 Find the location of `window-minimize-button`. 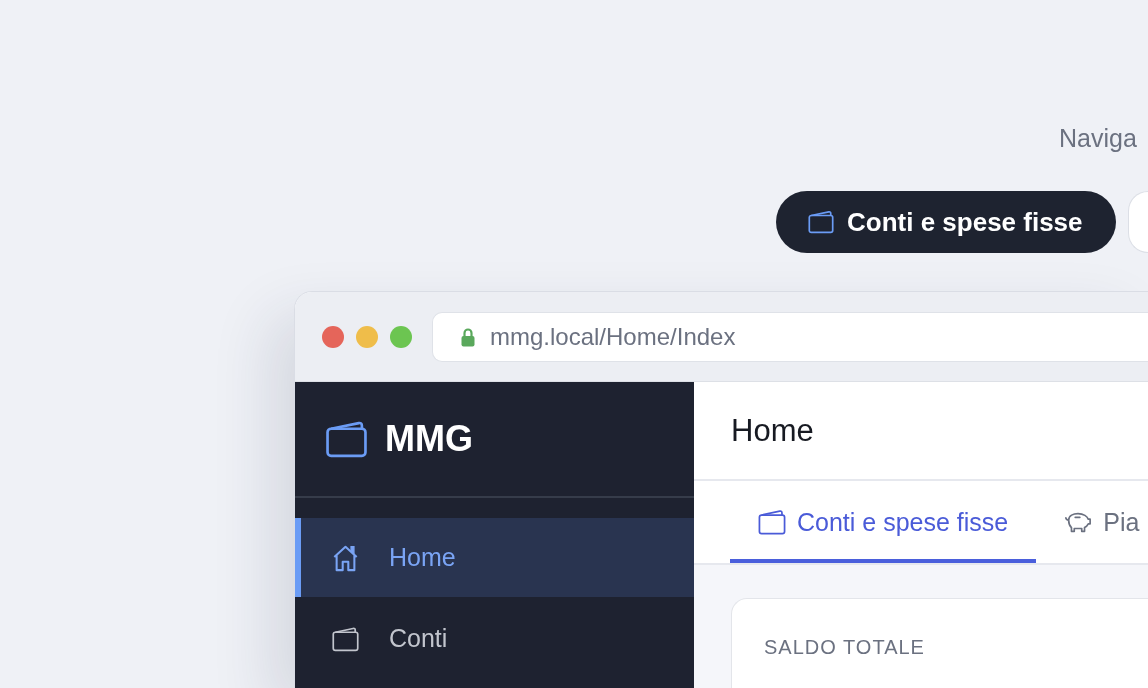

window-minimize-button is located at coordinates (367, 336).